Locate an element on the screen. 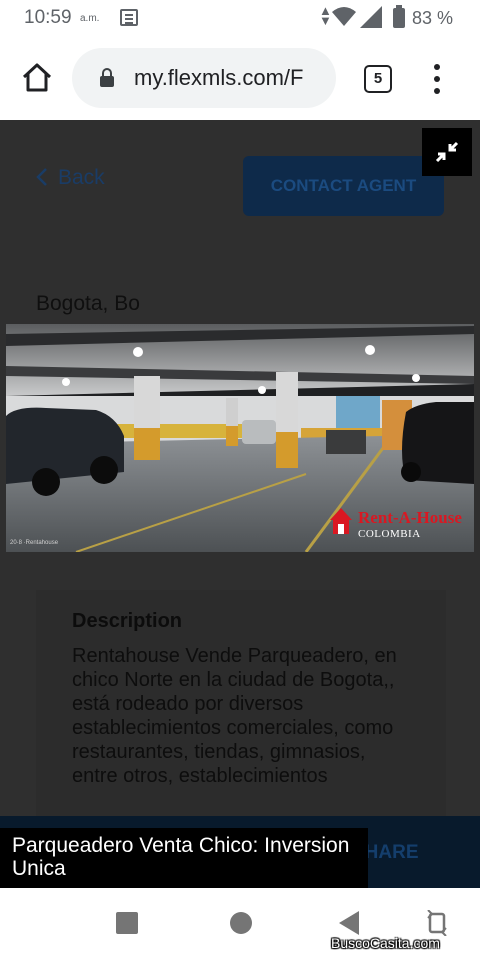 This screenshot has width=480, height=960. url-text: my.flexmls.com/F is located at coordinates (219, 77).